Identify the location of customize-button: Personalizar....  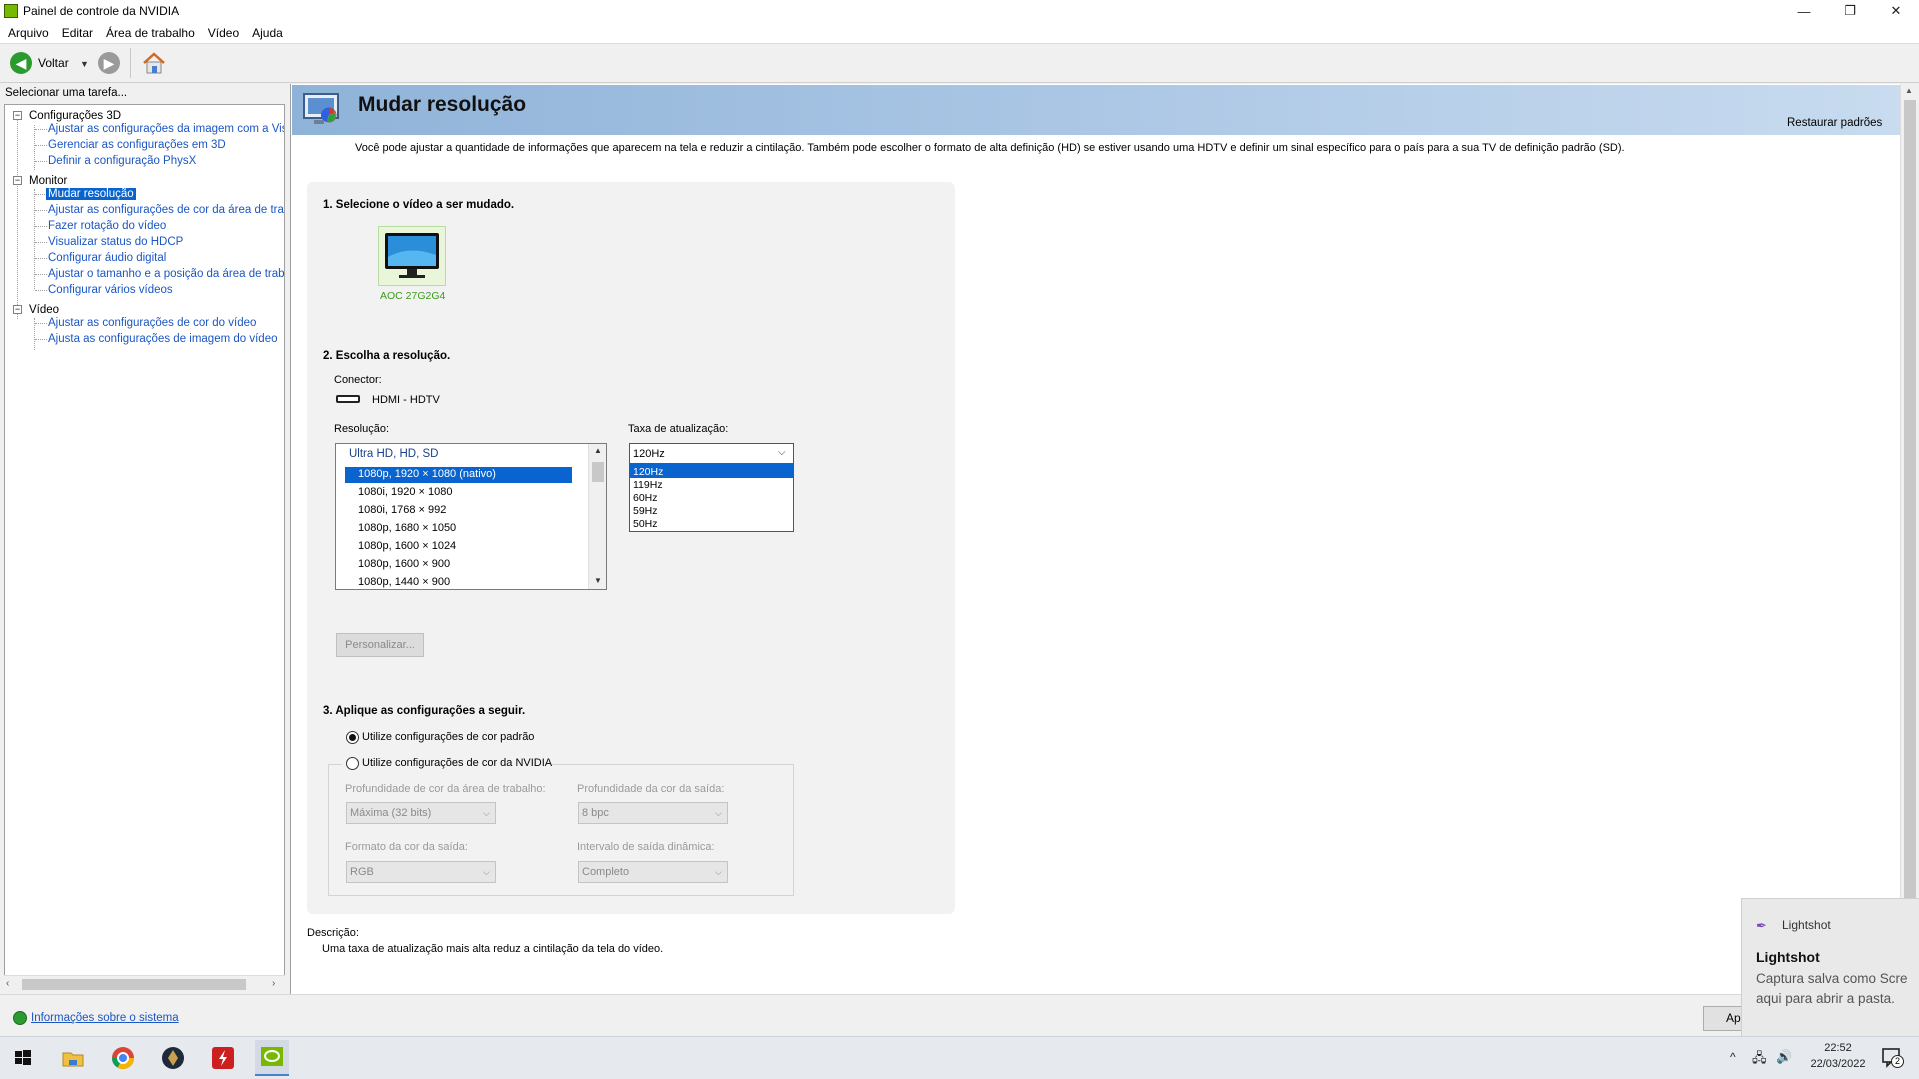
(380, 645).